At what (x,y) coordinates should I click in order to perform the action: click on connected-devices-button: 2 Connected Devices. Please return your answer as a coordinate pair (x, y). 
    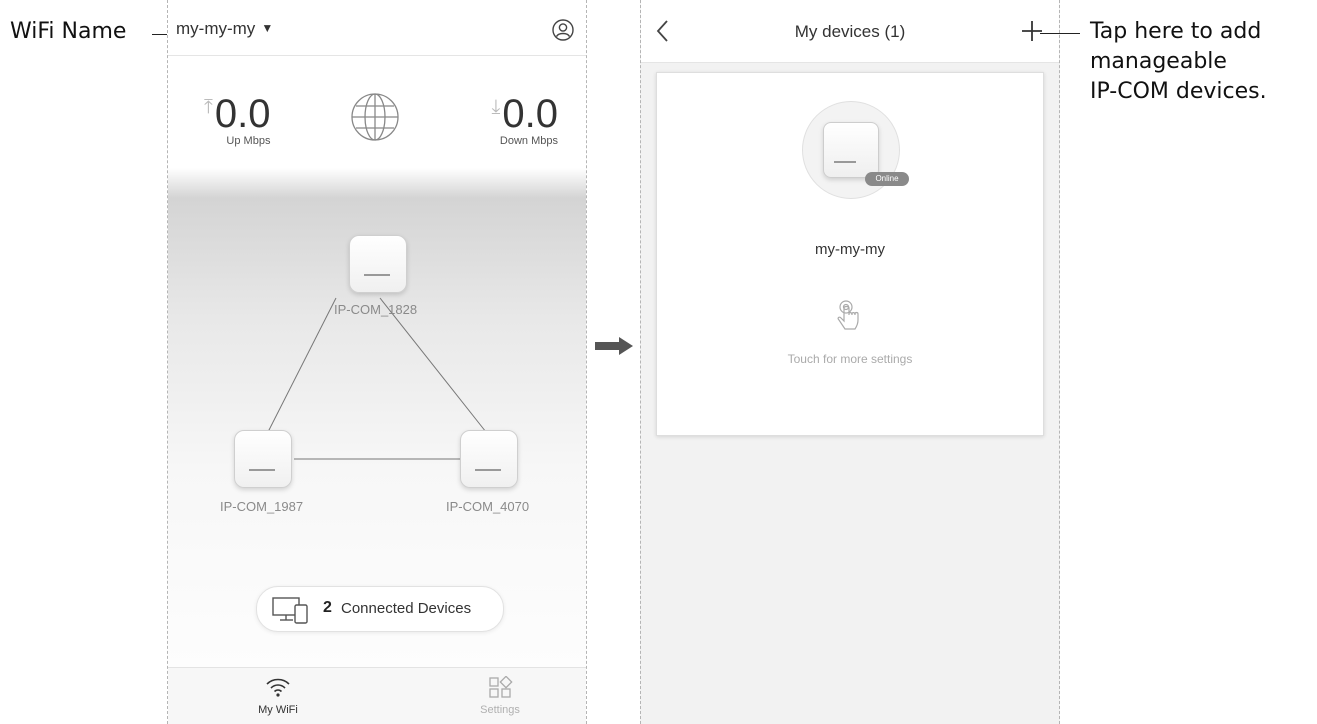
    Looking at the image, I should click on (380, 609).